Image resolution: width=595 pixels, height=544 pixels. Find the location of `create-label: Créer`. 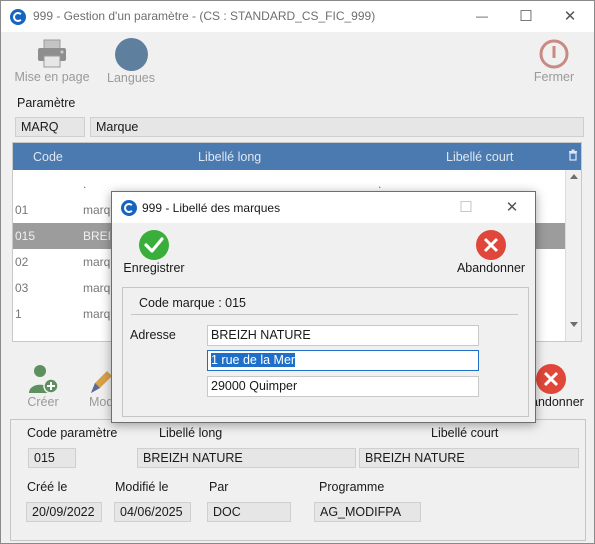

create-label: Créer is located at coordinates (43, 402).